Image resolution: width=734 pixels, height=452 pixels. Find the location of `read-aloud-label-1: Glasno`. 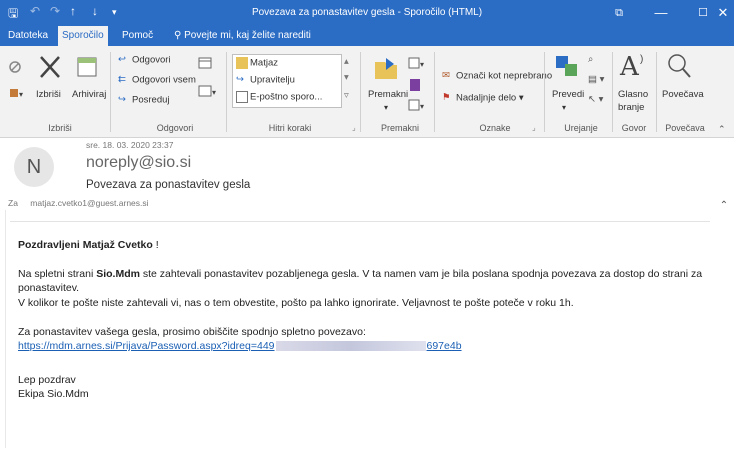

read-aloud-label-1: Glasno is located at coordinates (633, 94).